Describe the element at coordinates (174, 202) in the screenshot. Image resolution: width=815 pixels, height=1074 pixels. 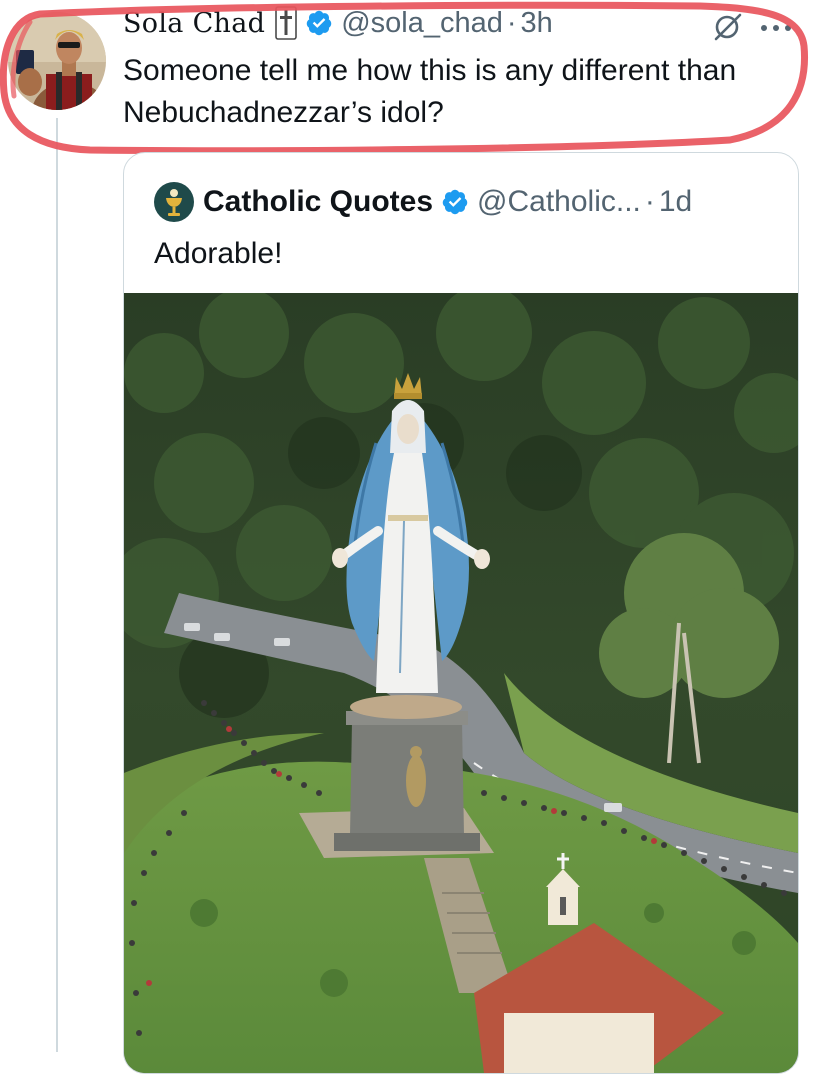
I see `chalice-avatar` at that location.